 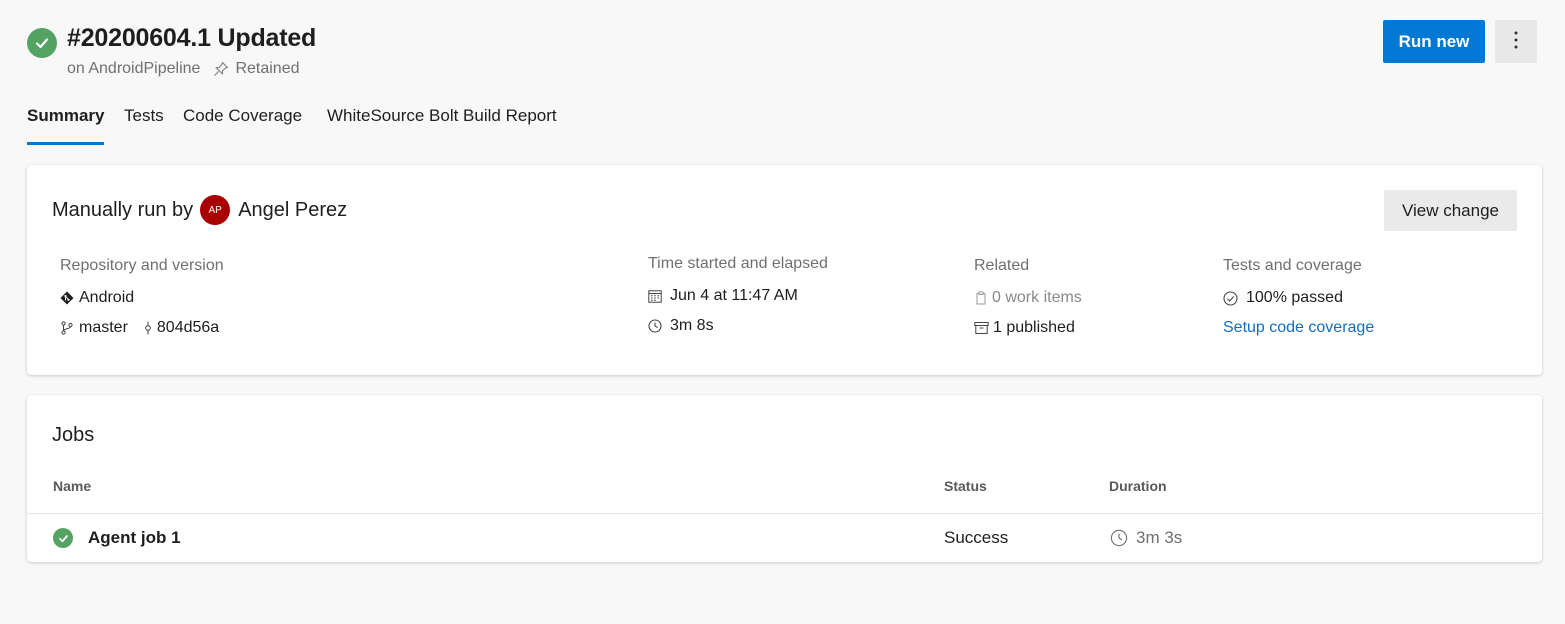 I want to click on check-circle-icon, so click(x=1230, y=298).